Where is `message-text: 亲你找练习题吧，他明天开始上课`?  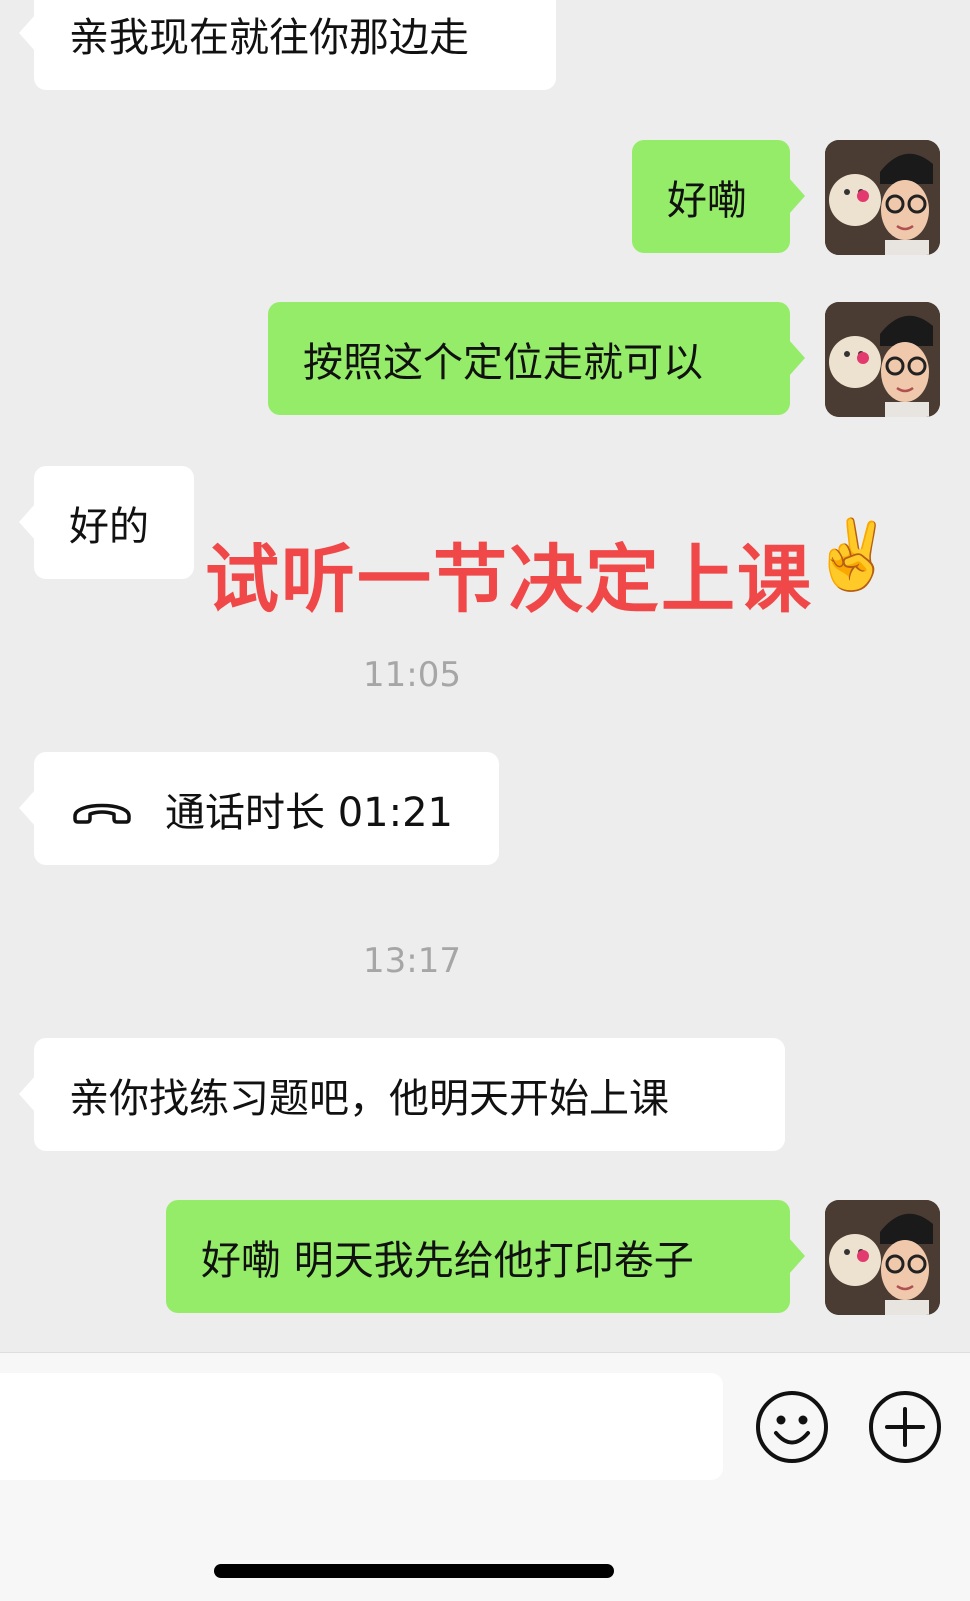
message-text: 亲你找练习题吧，他明天开始上课 is located at coordinates (369, 1098).